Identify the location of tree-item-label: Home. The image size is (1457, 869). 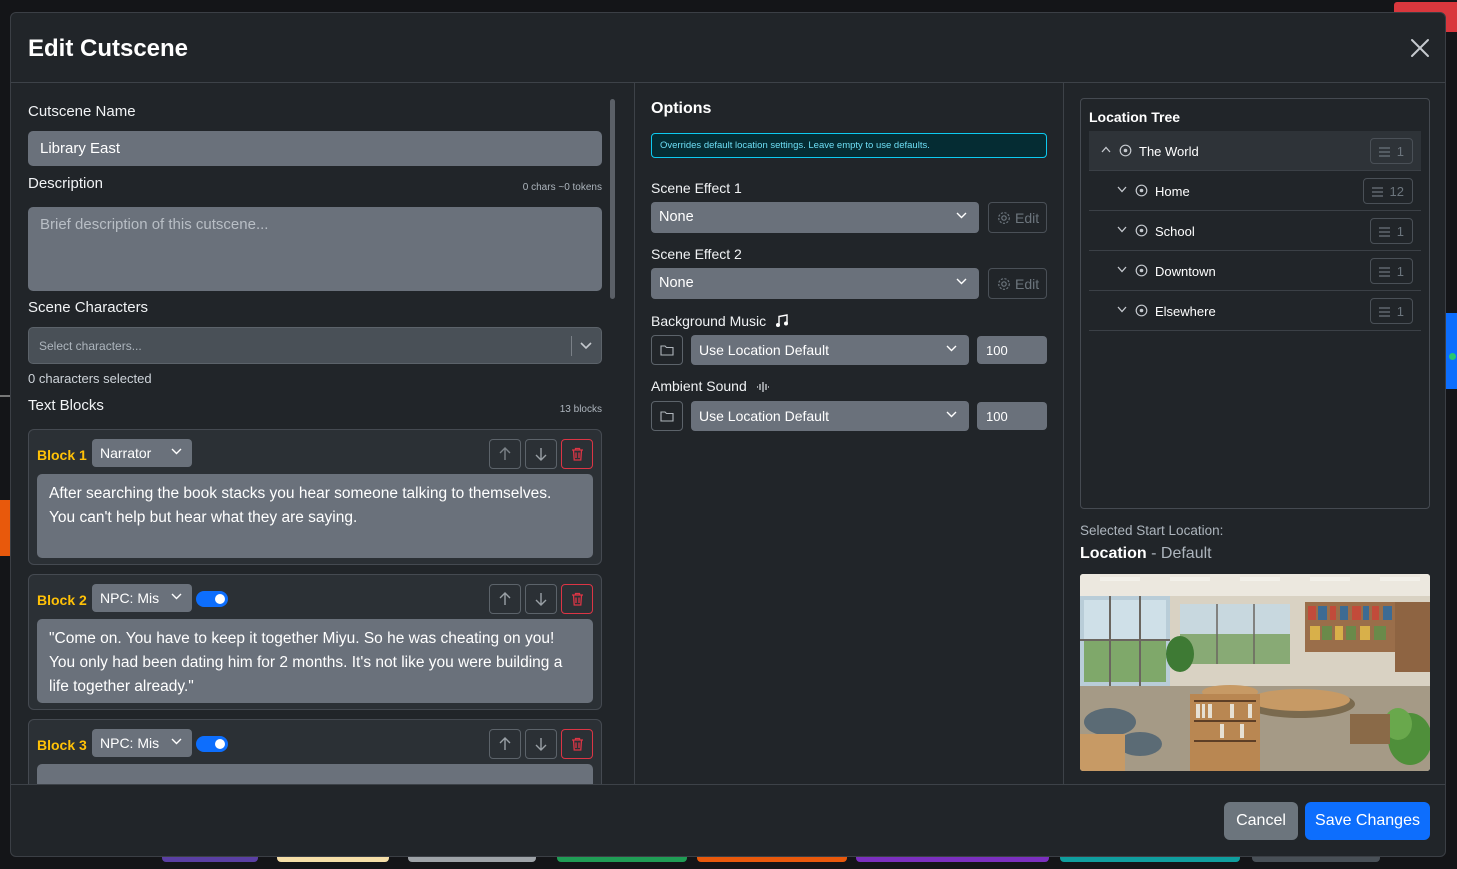
(1172, 191).